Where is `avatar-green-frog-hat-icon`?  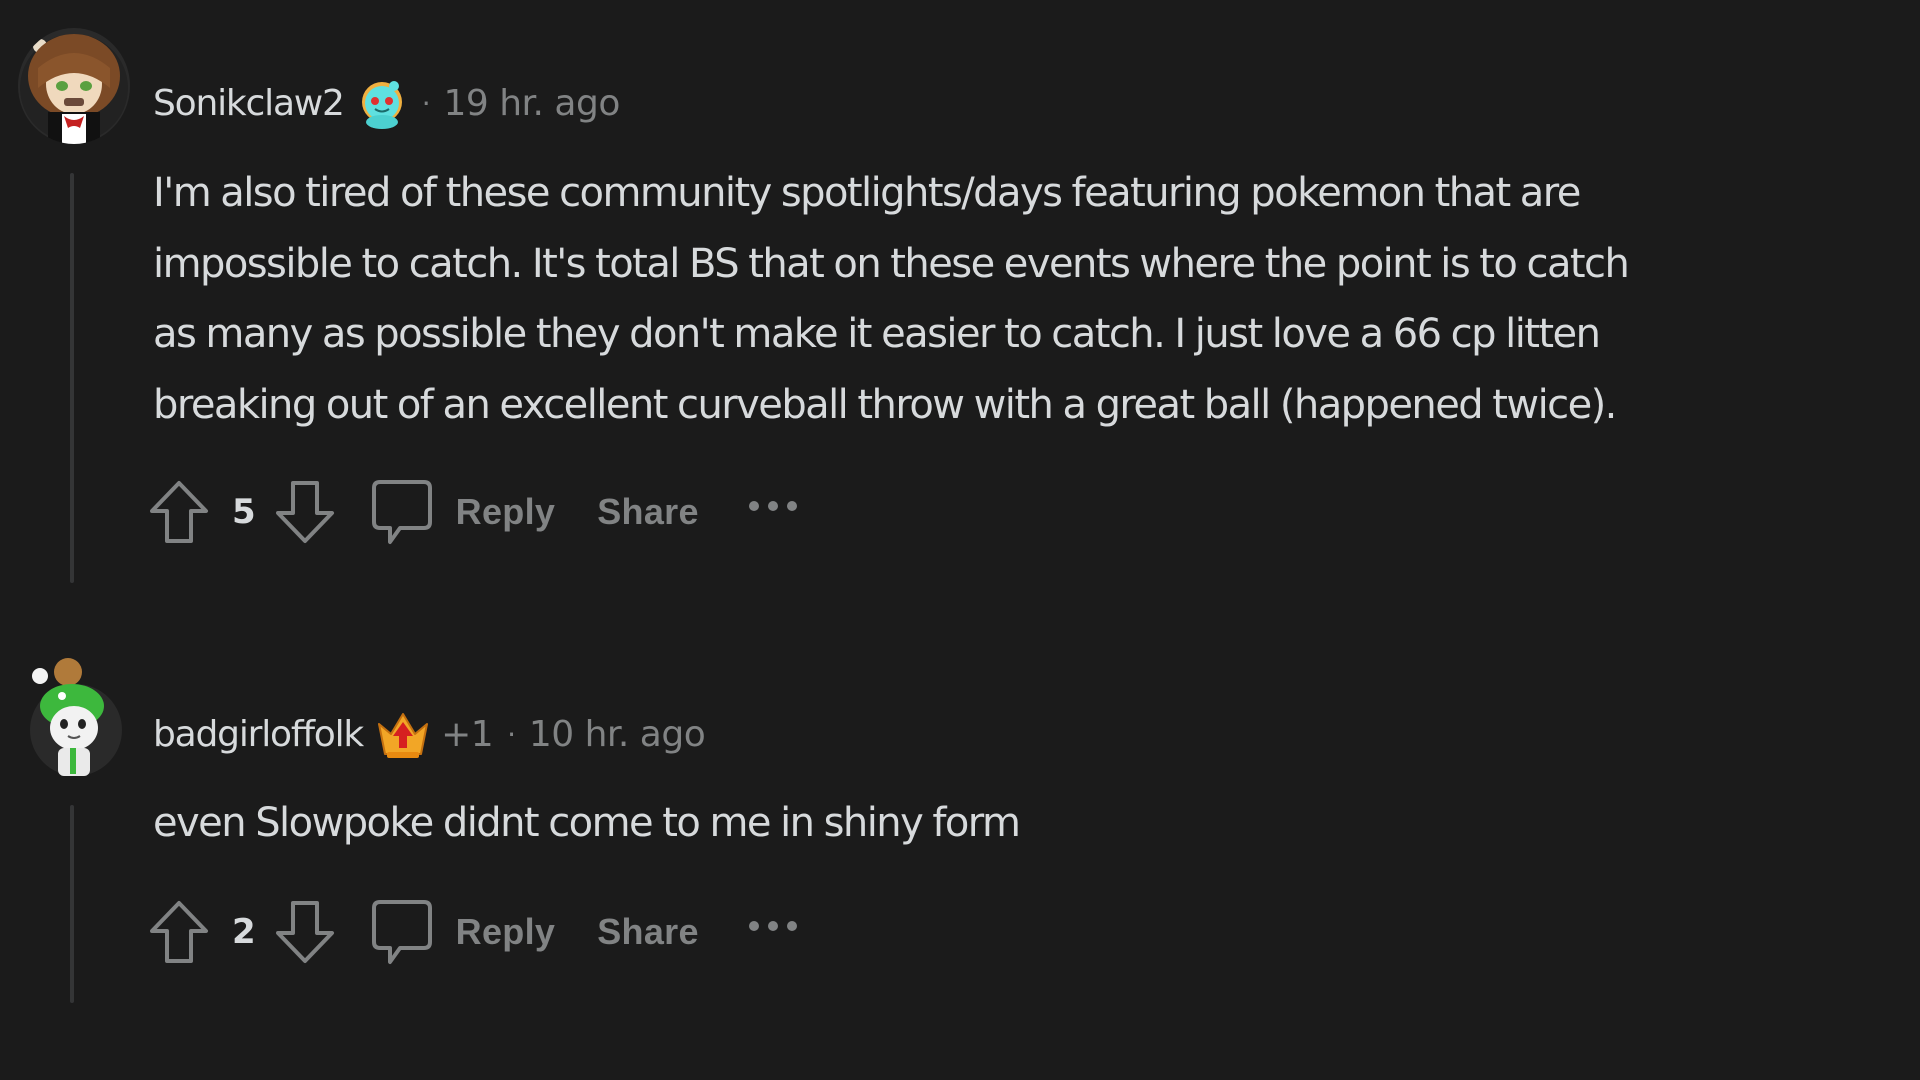
avatar-green-frog-hat-icon is located at coordinates (76, 717).